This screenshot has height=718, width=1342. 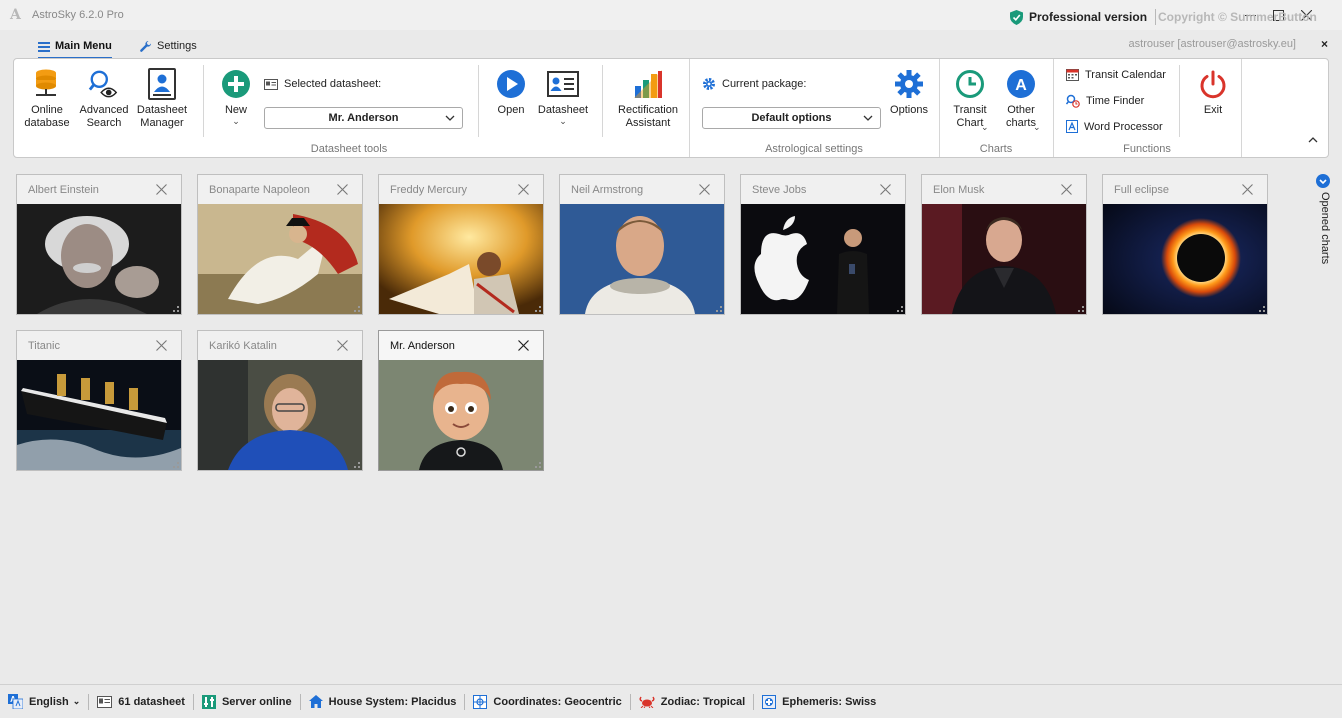 What do you see at coordinates (1325, 228) in the screenshot?
I see `opened-charts-label: Opened charts` at bounding box center [1325, 228].